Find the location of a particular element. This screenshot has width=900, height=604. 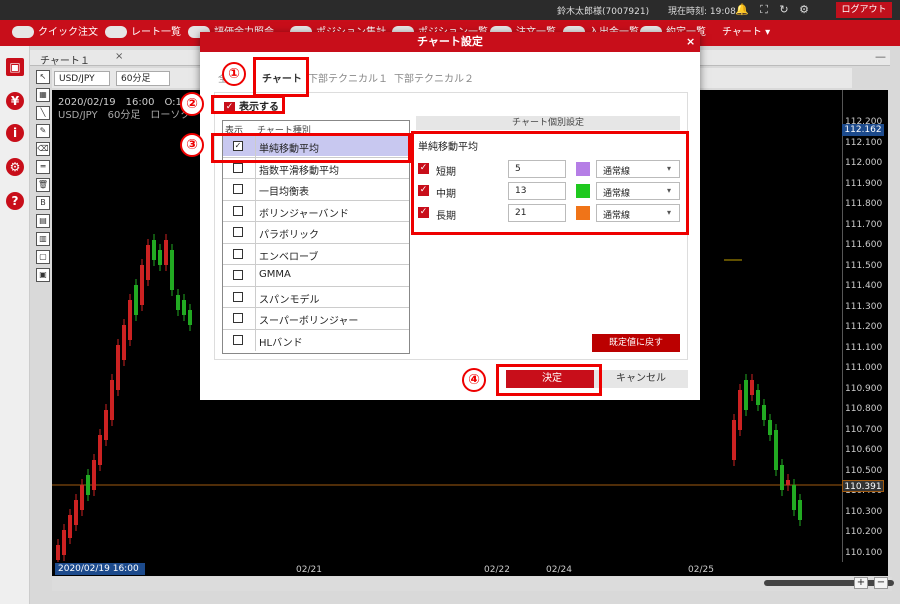

price-label: 112.100 is located at coordinates (864, 142).